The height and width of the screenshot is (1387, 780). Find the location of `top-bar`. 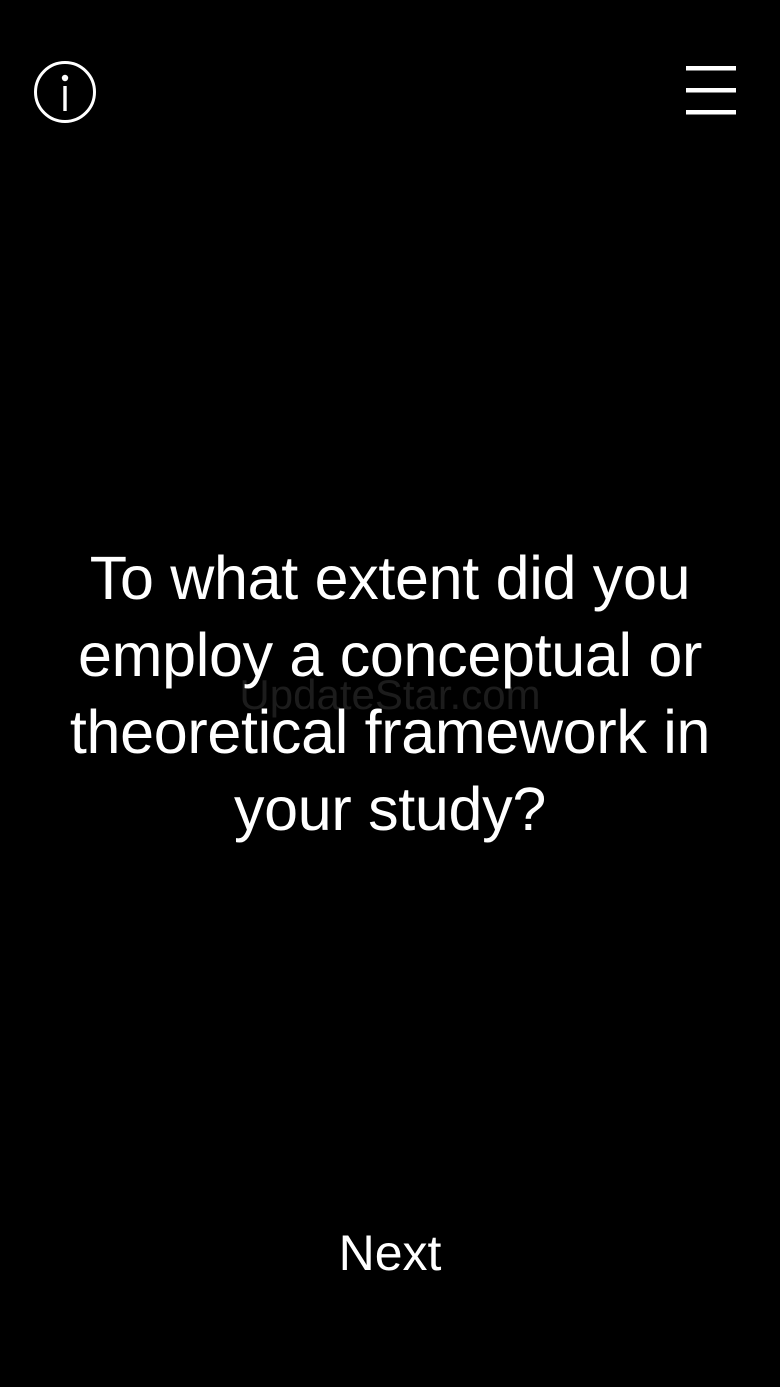

top-bar is located at coordinates (390, 90).